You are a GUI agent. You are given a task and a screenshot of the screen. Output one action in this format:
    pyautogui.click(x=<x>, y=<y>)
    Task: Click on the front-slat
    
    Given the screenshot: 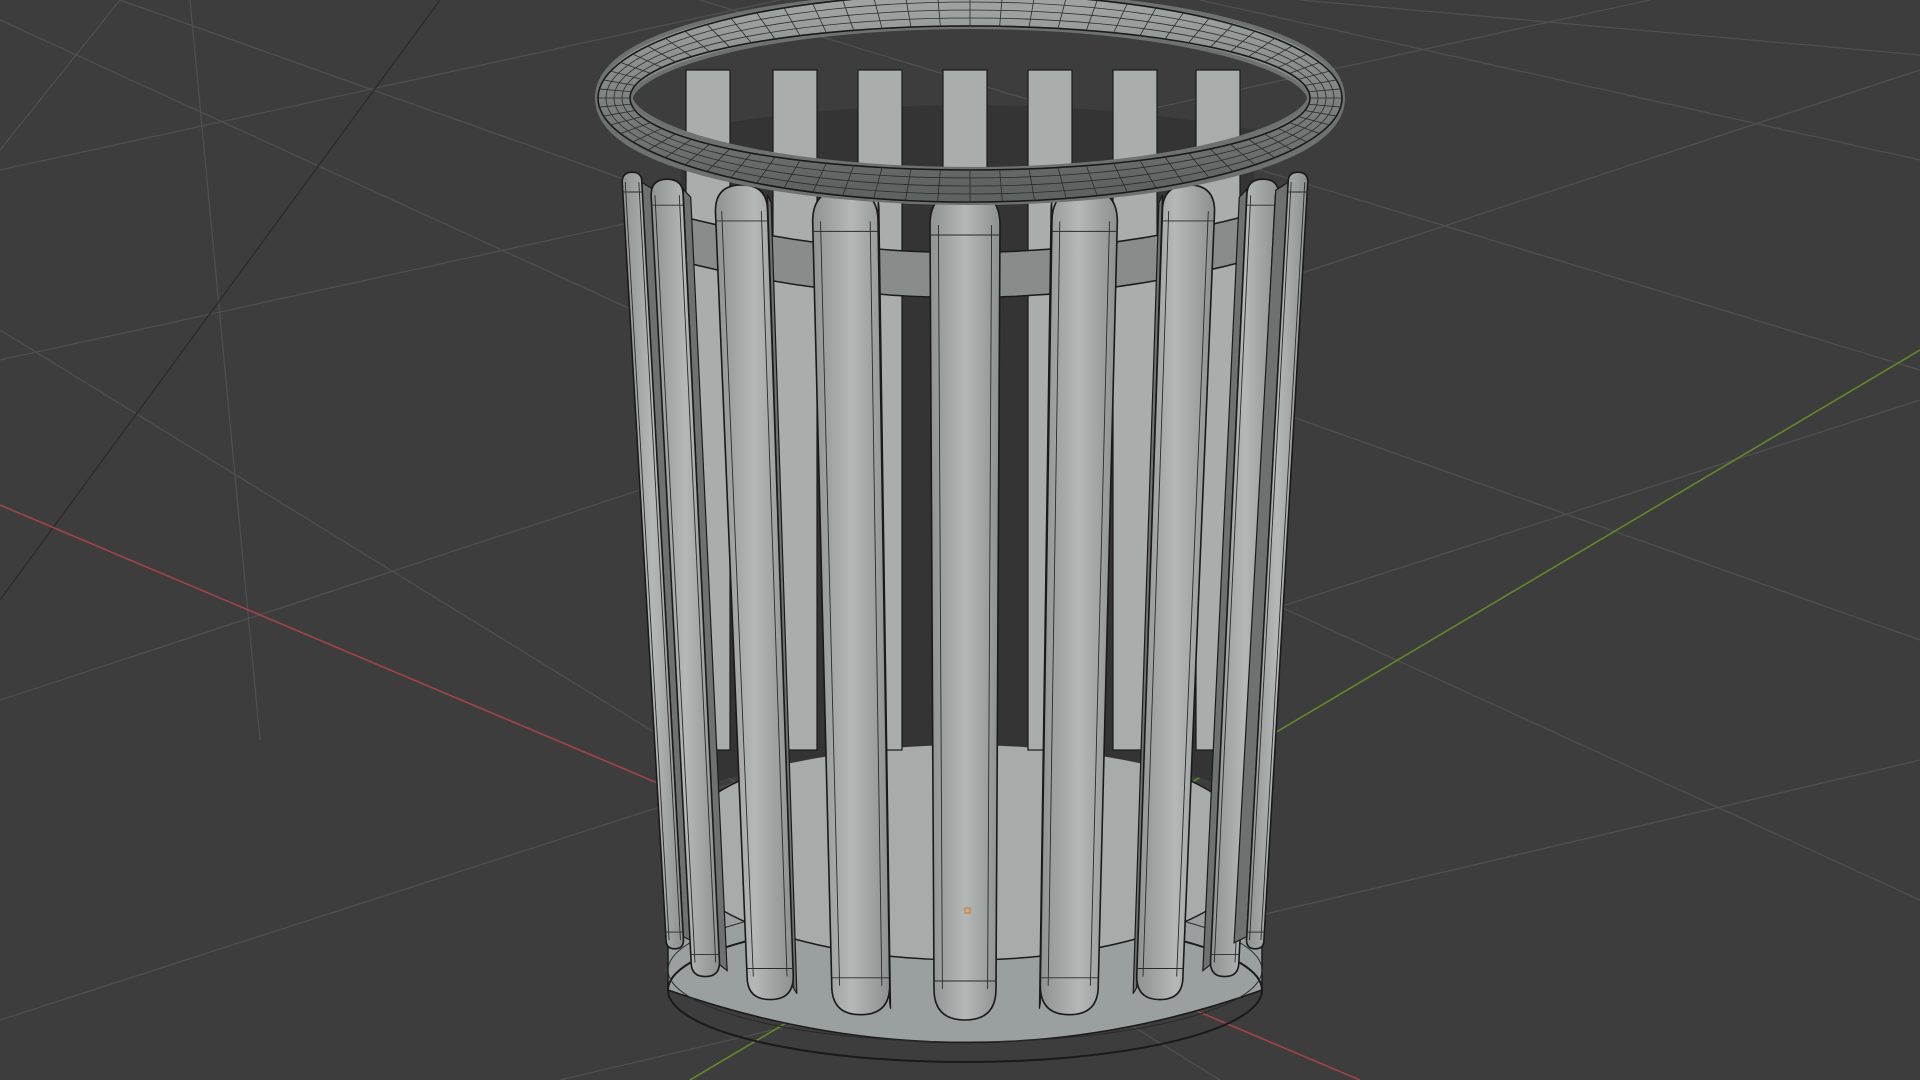 What is the action you would take?
    pyautogui.click(x=965, y=605)
    